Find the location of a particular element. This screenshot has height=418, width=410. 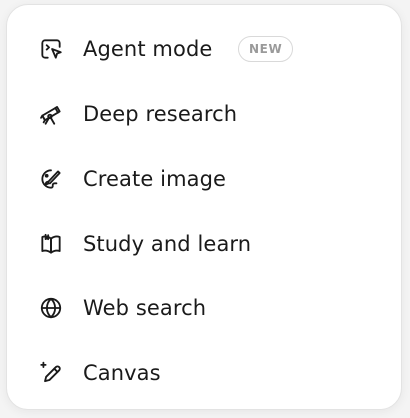

menu-item-label: Deep research is located at coordinates (160, 114).